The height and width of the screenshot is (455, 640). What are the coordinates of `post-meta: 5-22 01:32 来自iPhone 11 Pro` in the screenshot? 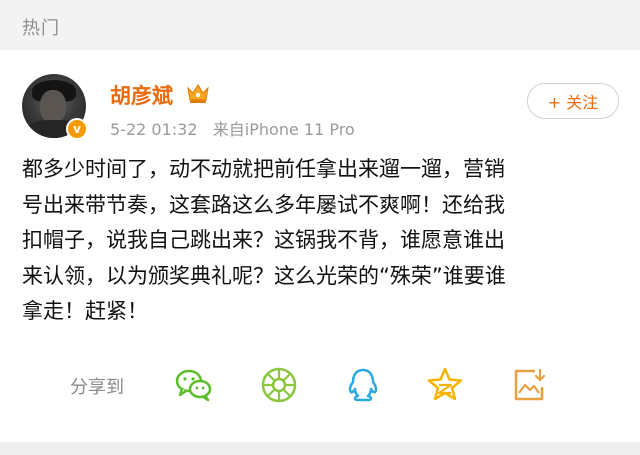 It's located at (232, 128).